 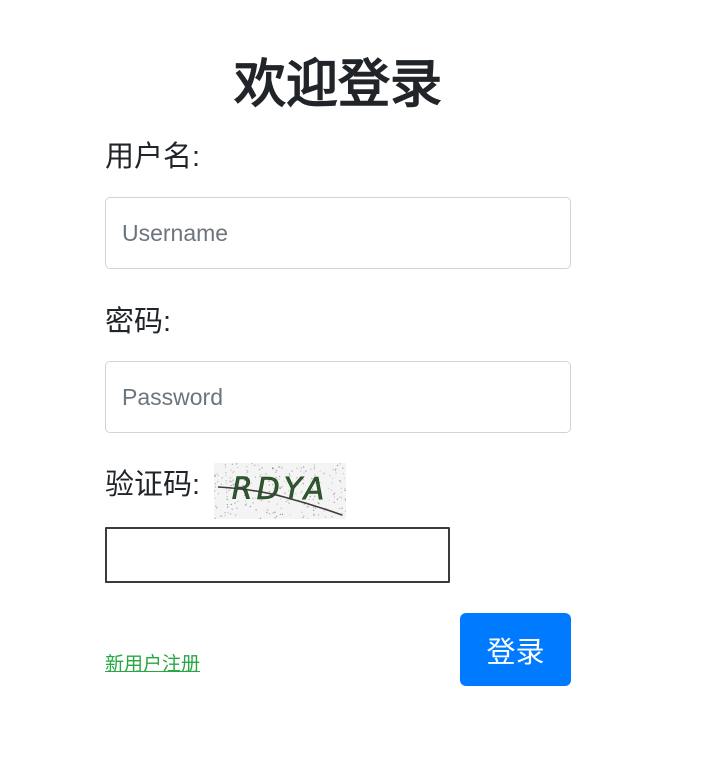 I want to click on page-title: 欢迎登录, so click(x=337, y=85).